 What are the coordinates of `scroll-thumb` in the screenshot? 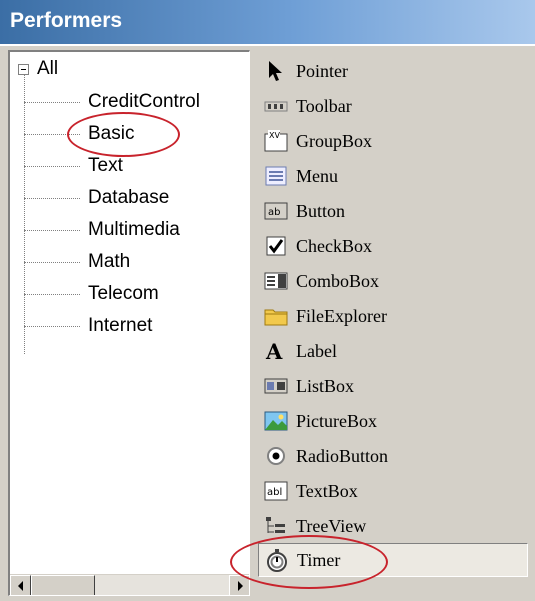 It's located at (63, 585).